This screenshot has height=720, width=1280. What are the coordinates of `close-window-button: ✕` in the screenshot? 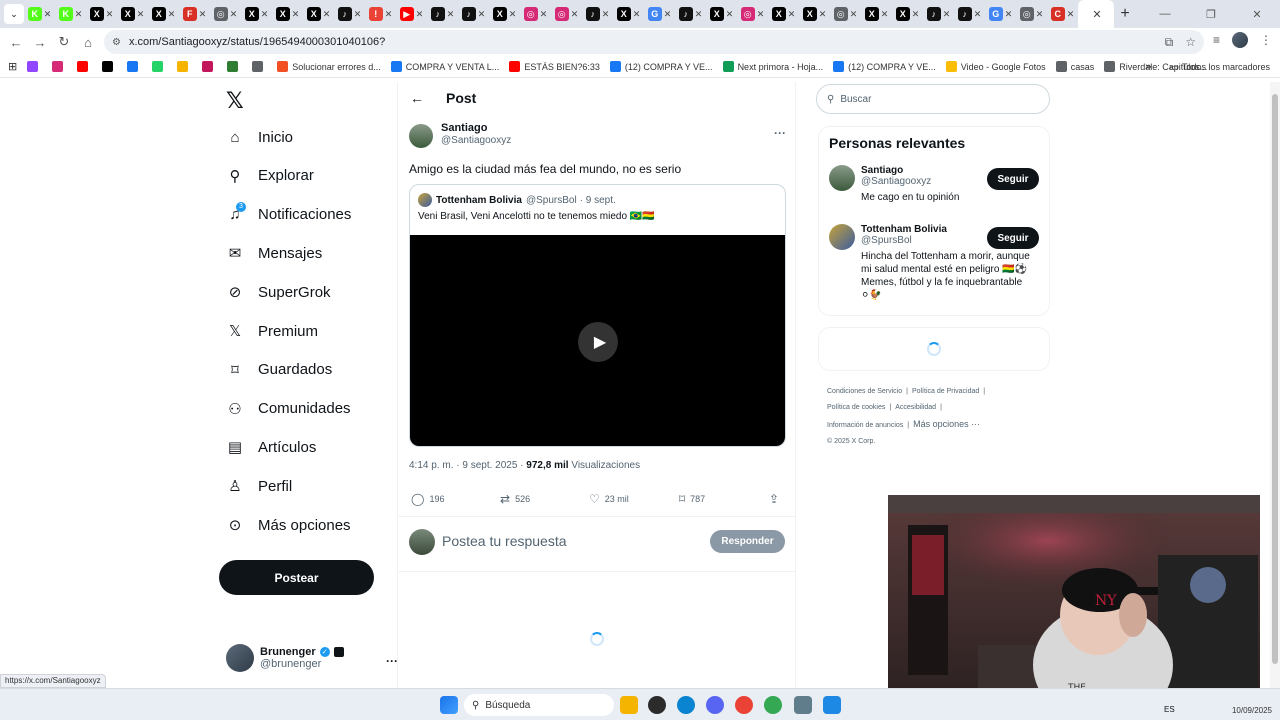 It's located at (1257, 14).